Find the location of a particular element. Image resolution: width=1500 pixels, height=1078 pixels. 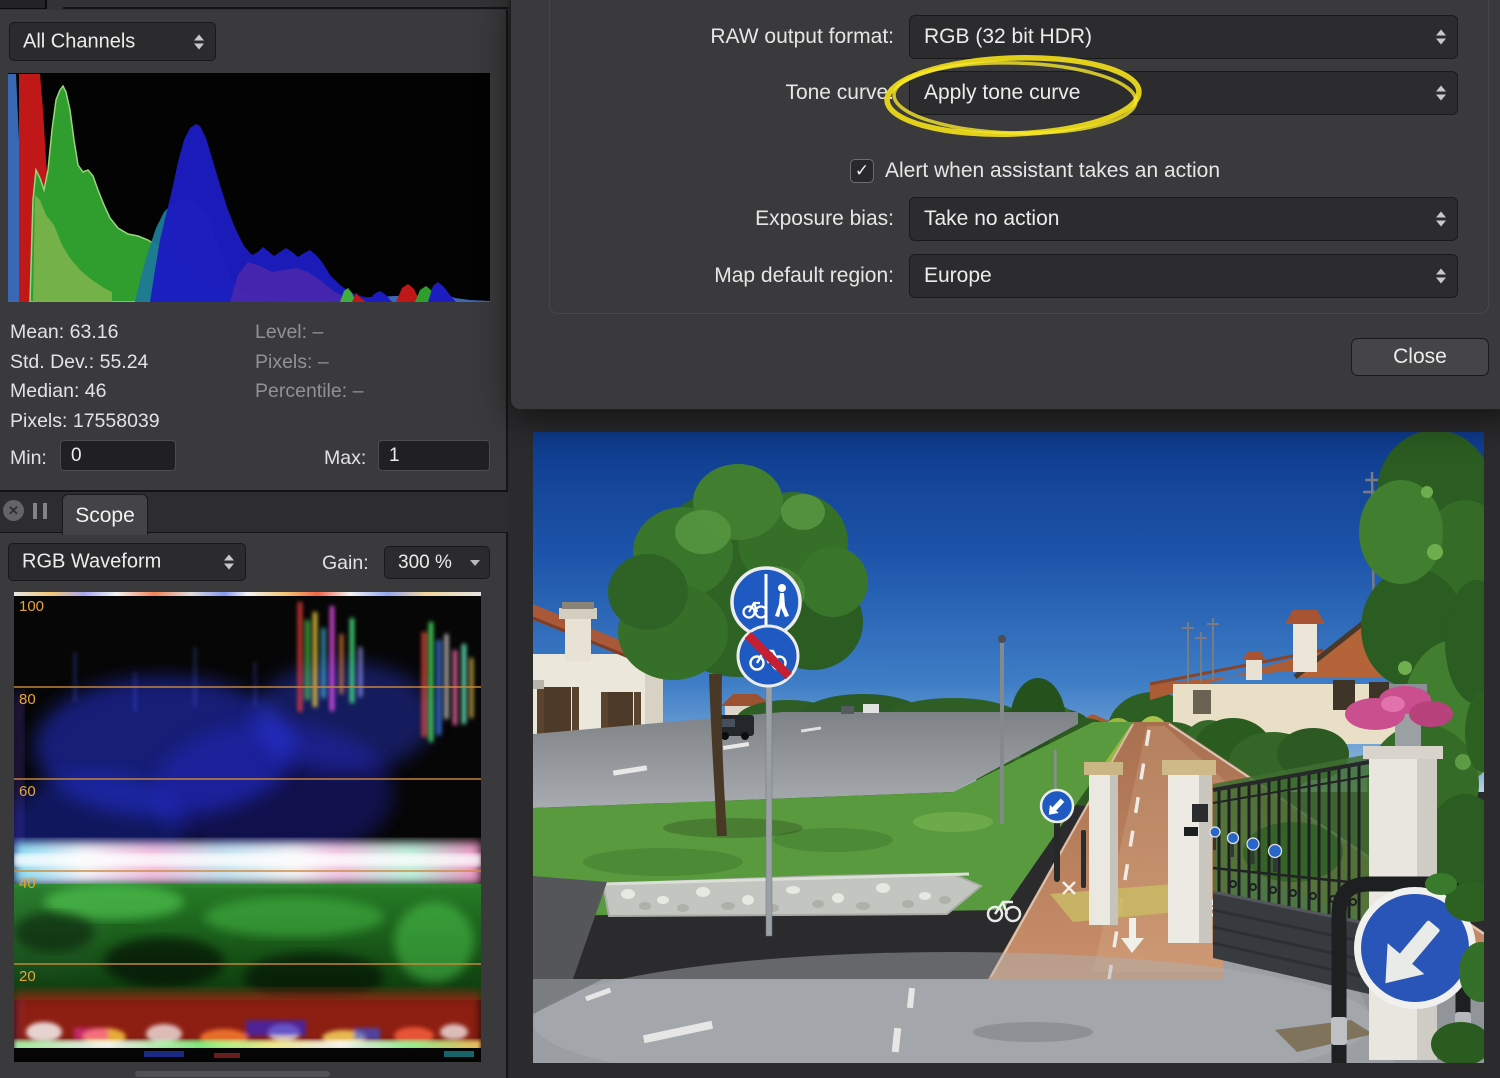

map-default-region-select: Europe is located at coordinates (1183, 276).